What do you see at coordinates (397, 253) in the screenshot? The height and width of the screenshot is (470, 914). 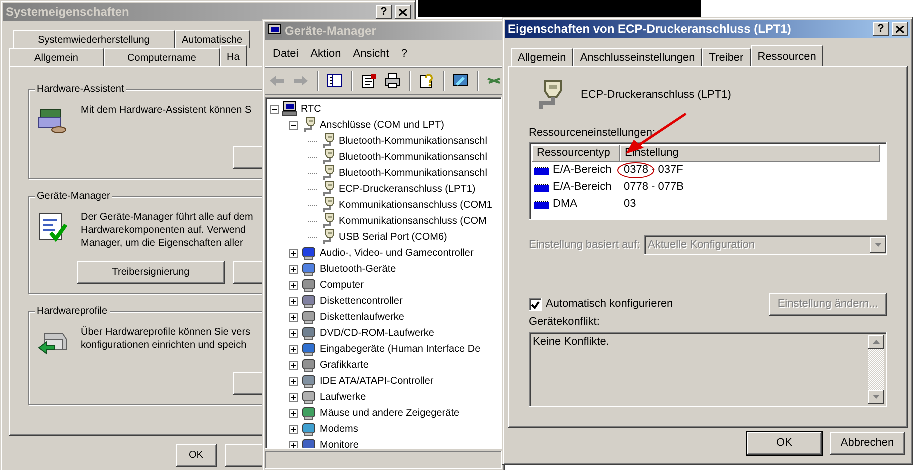 I see `tree-item: Audio-, Video- und Gamecontroller` at bounding box center [397, 253].